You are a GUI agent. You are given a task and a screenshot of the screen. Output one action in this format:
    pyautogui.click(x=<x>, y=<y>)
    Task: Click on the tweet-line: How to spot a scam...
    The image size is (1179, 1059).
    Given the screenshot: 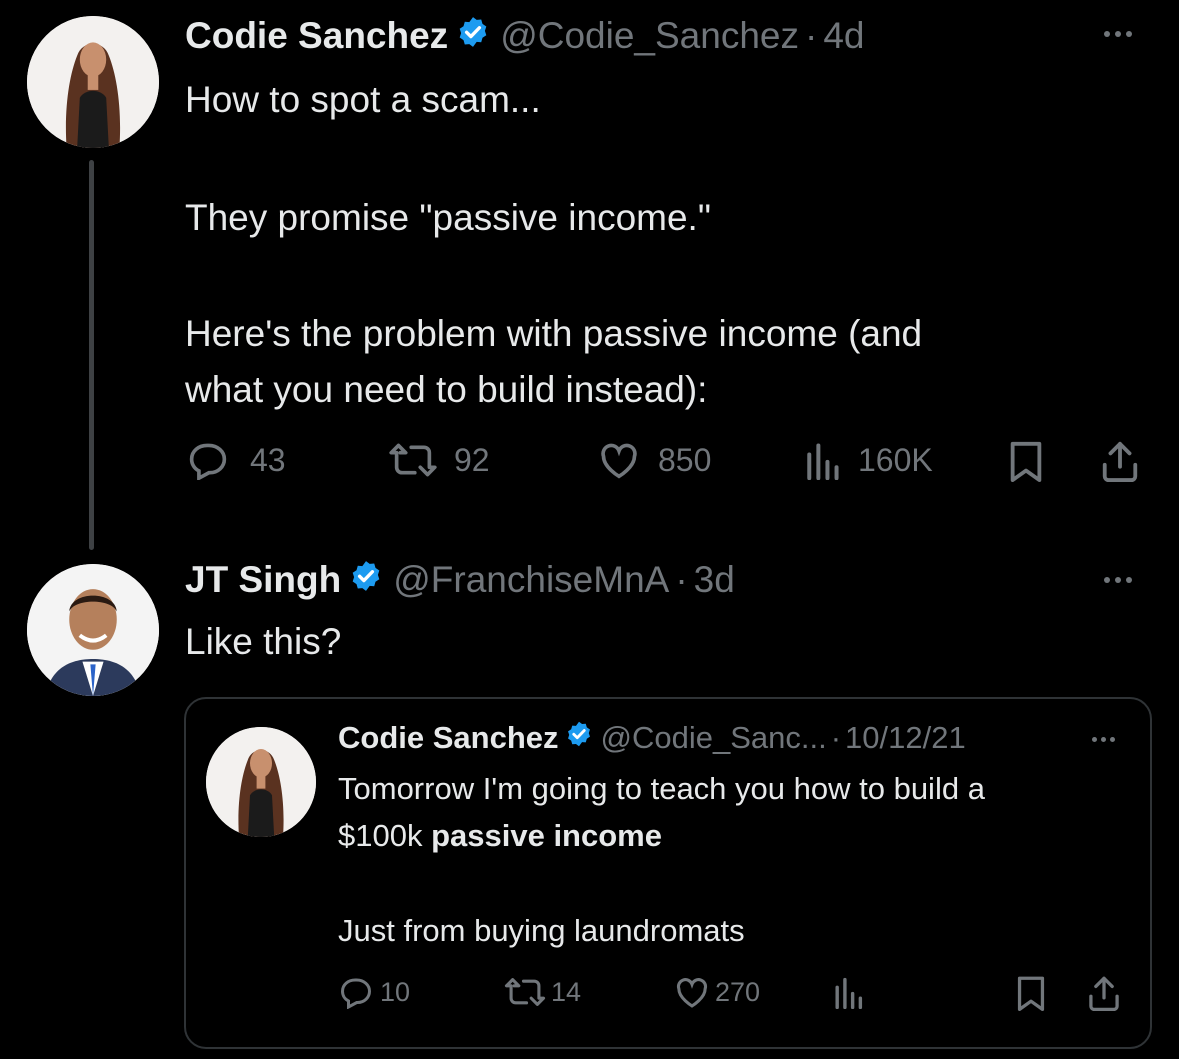 What is the action you would take?
    pyautogui.click(x=363, y=99)
    